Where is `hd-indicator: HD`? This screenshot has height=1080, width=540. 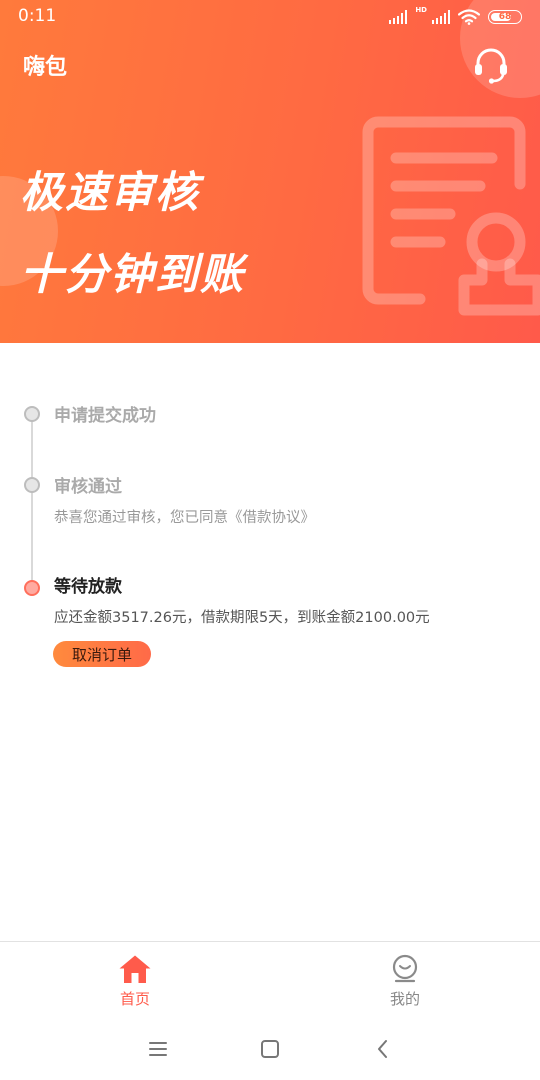
hd-indicator: HD is located at coordinates (421, 10).